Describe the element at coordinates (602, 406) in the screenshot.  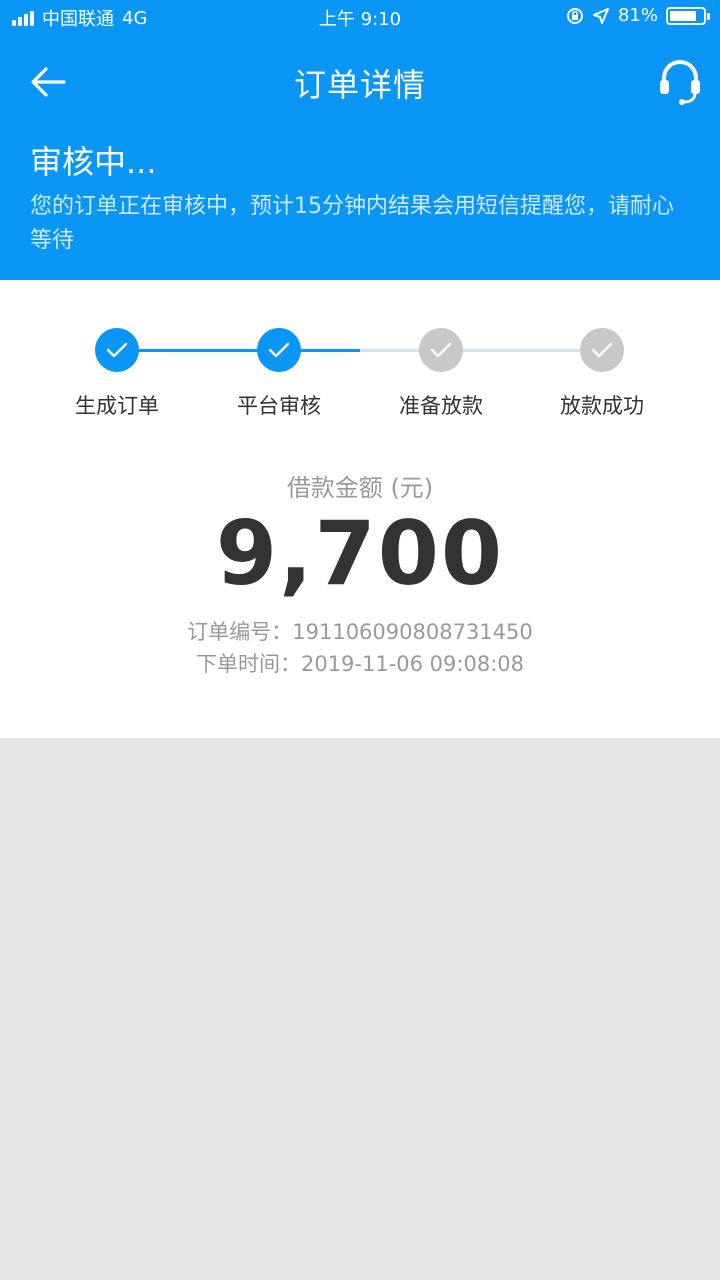
I see `step-label: 放款成功` at that location.